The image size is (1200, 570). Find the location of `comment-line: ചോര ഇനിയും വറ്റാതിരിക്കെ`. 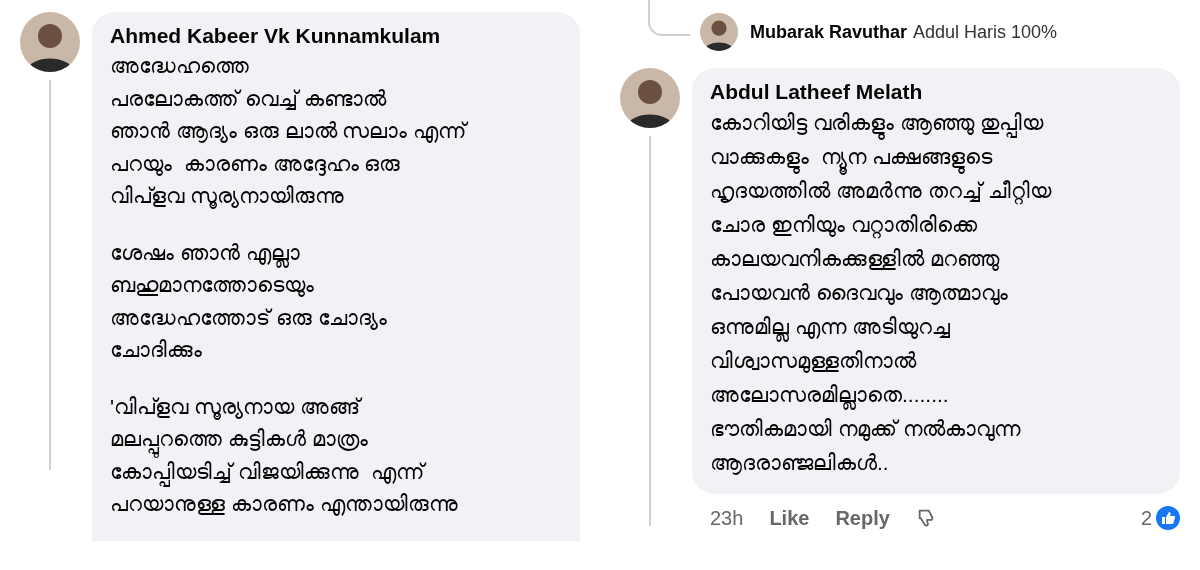

comment-line: ചോര ഇനിയും വറ്റാതിരിക്കെ is located at coordinates (843, 225).